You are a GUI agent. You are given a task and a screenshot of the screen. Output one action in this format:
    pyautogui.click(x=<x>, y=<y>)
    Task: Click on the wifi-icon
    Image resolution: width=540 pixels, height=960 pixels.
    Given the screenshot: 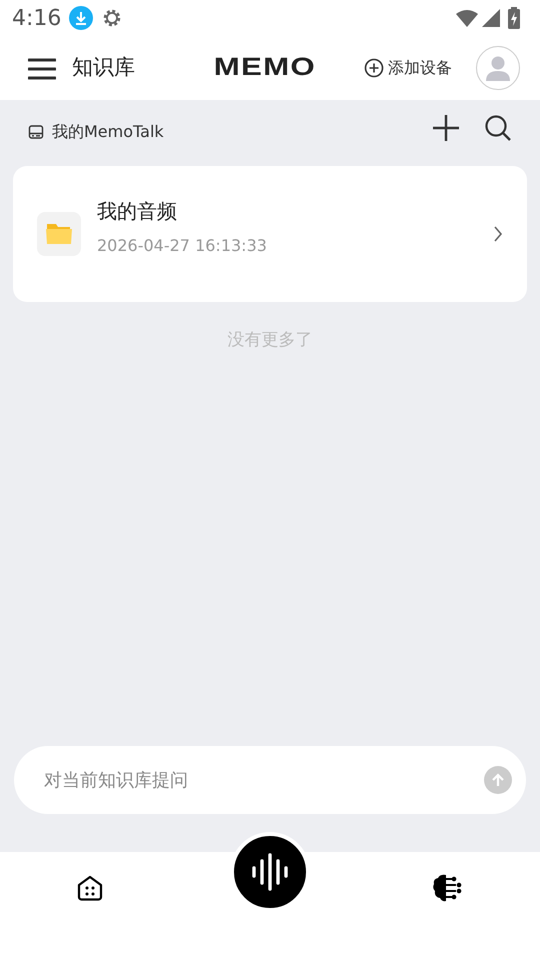 What is the action you would take?
    pyautogui.click(x=467, y=18)
    